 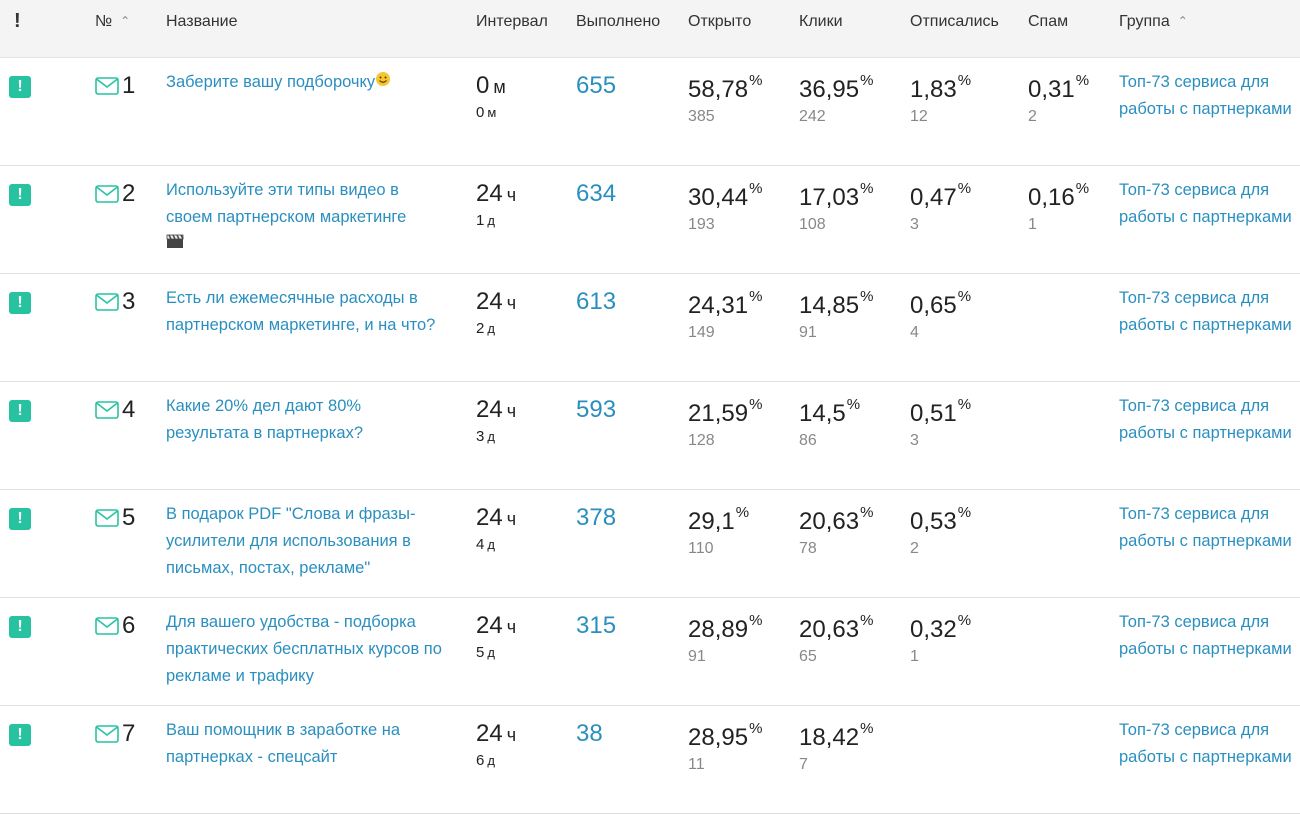 I want to click on done-count-link: 315, so click(x=596, y=626).